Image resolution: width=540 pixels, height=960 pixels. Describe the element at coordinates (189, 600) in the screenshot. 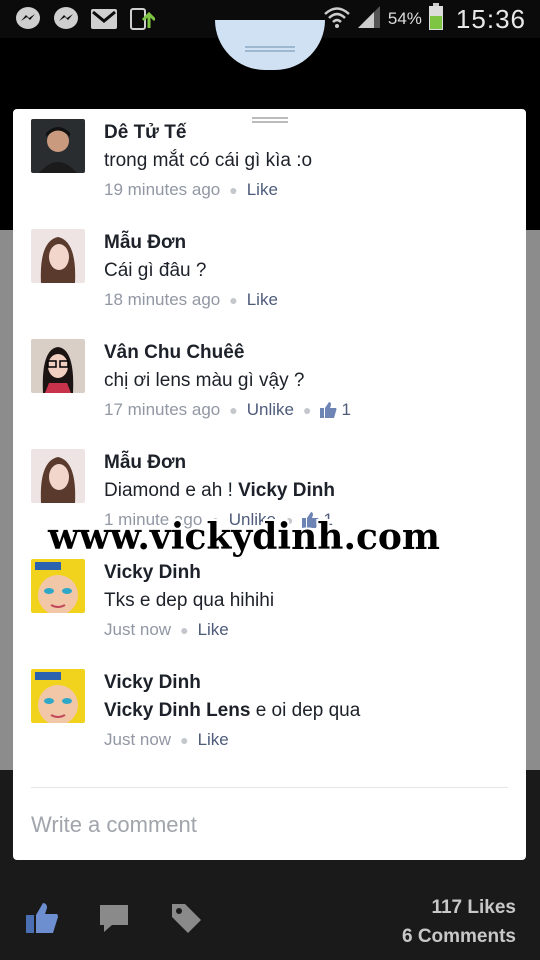

I see `comment-text: Tks e dep qua hihihi` at that location.